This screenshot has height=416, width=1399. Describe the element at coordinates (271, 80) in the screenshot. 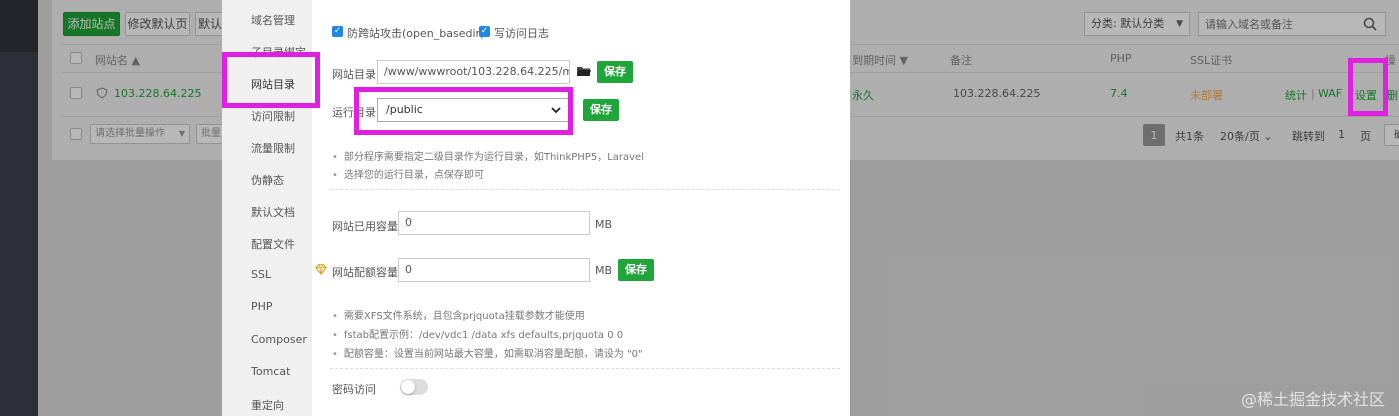

I see `highlight-nav-site-directory` at that location.